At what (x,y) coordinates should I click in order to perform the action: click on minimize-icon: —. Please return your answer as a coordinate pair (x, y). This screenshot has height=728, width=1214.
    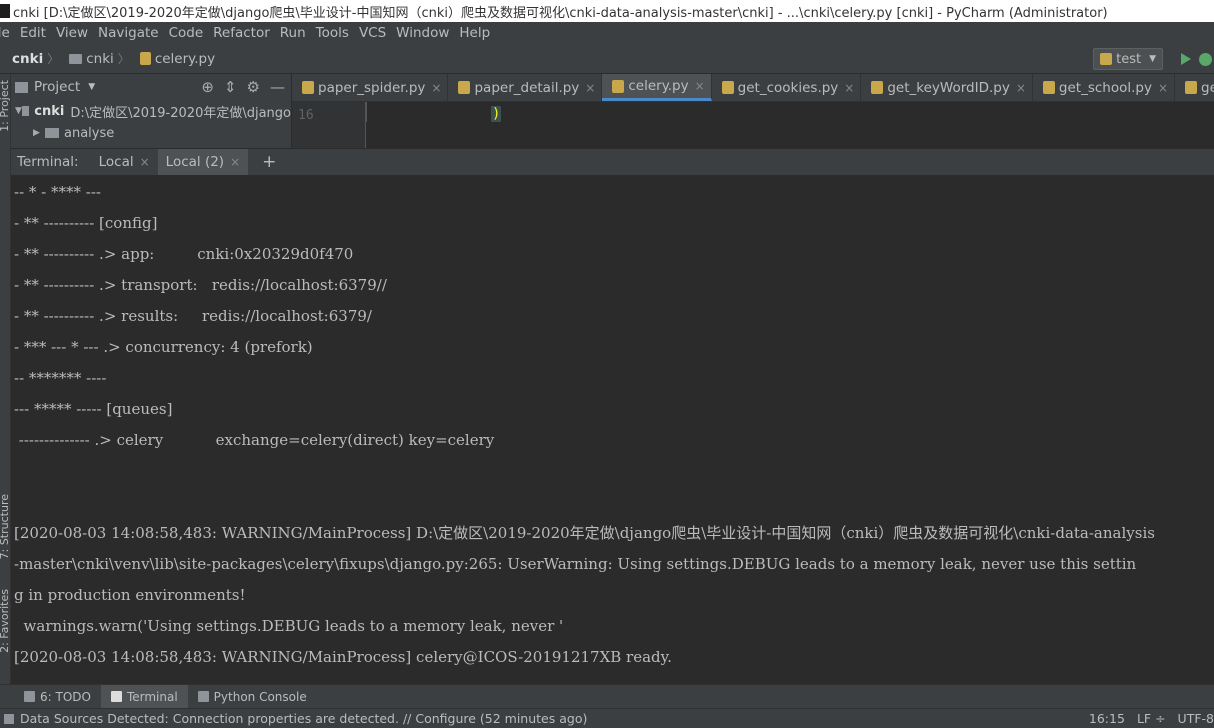
    Looking at the image, I should click on (277, 87).